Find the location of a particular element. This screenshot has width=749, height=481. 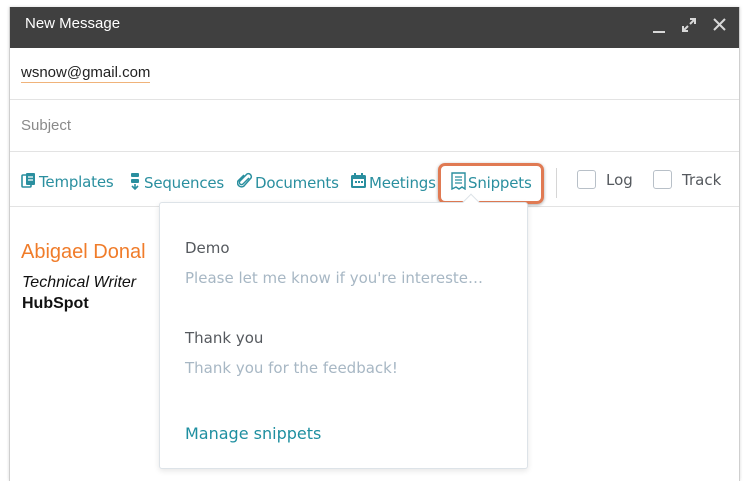

manage-snippets-link: Manage snippets is located at coordinates (253, 433).